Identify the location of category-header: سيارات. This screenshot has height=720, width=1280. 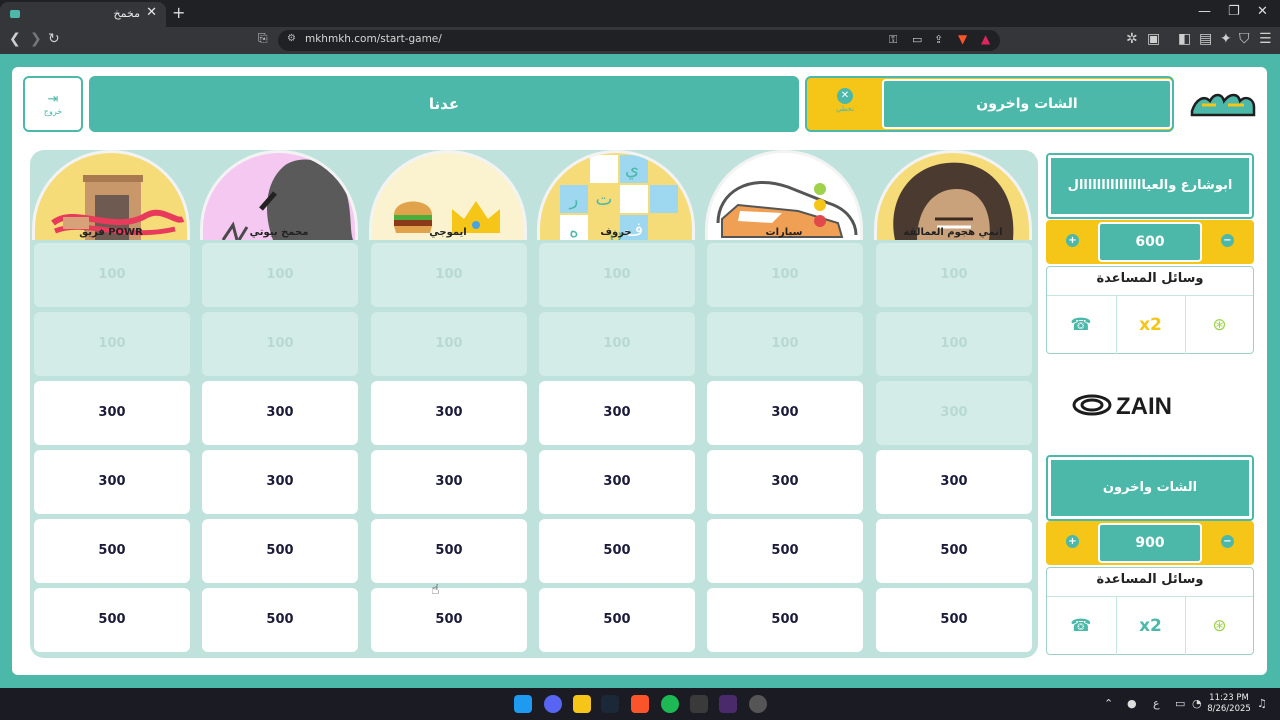
(784, 195).